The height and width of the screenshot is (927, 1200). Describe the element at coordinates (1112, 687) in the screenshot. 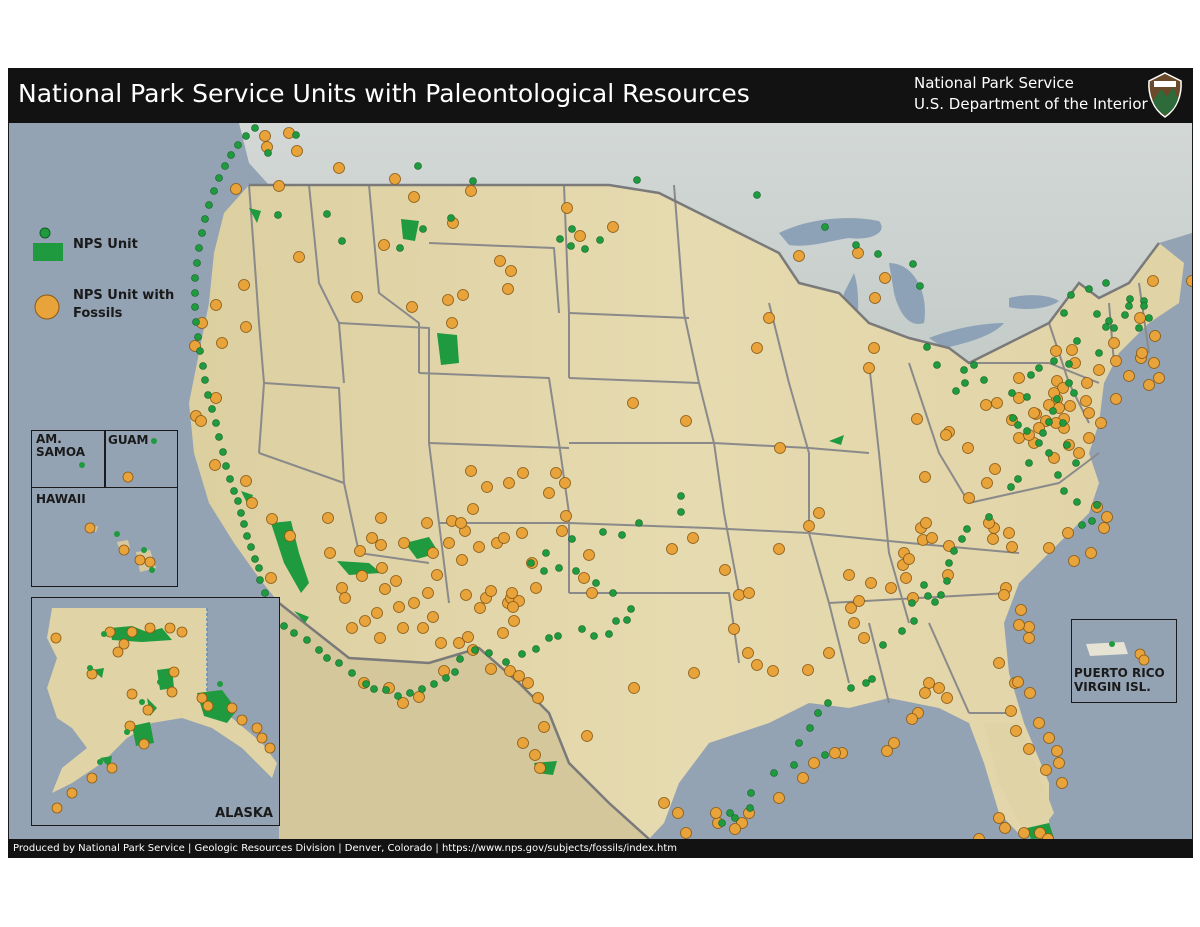

I see `virgin-islands-line: VIRGIN ISL.` at that location.